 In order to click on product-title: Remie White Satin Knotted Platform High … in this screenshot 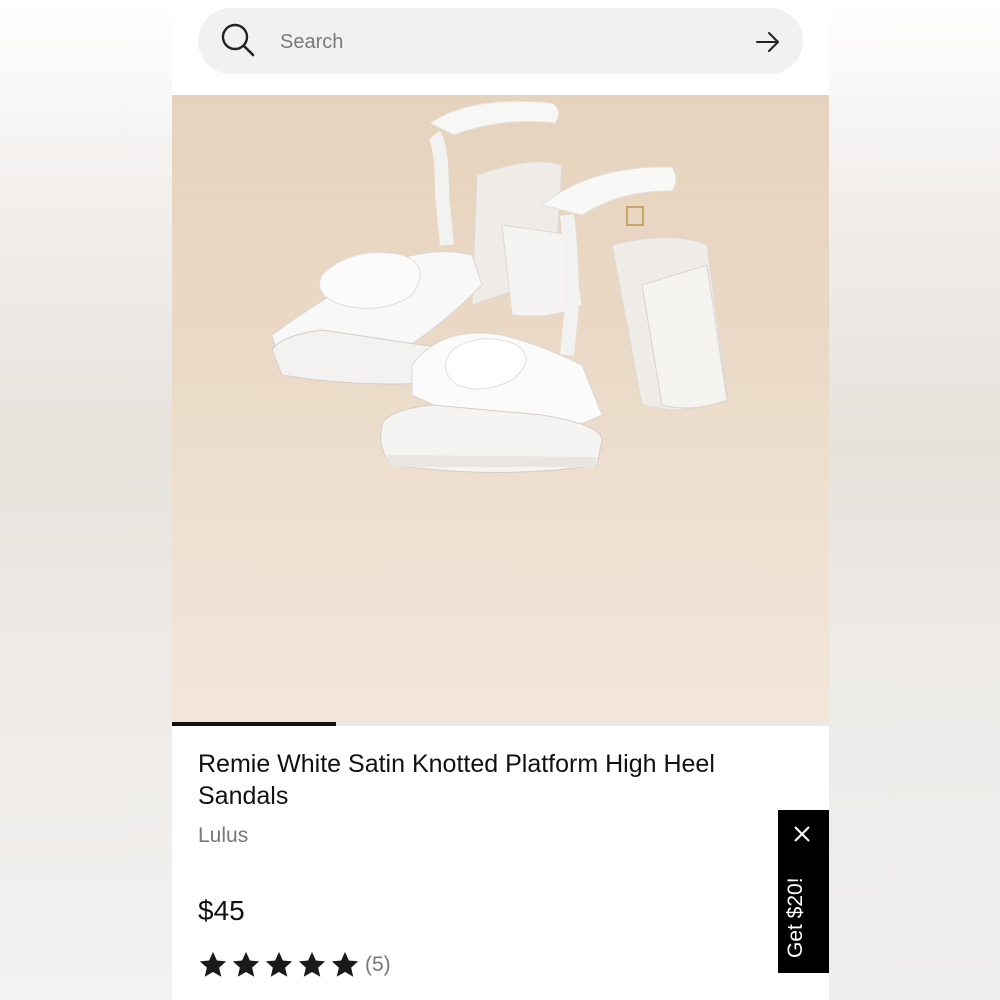, I will do `click(456, 780)`.